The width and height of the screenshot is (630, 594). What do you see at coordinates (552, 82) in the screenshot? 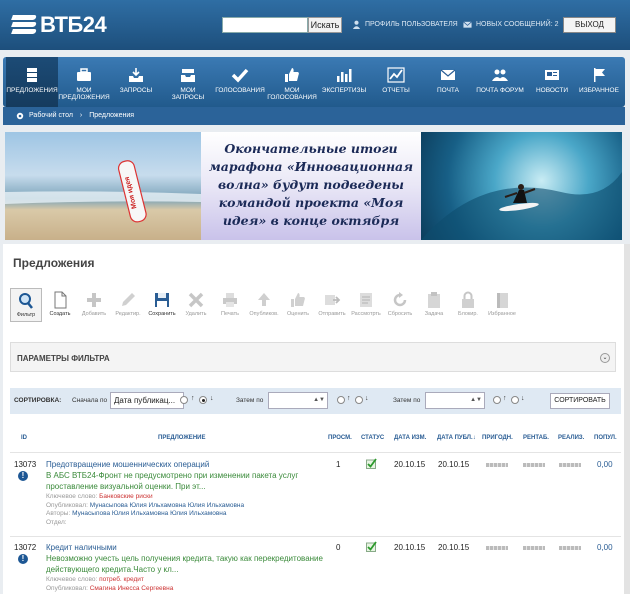
I see `nav-item-news: НОВОСТИ` at bounding box center [552, 82].